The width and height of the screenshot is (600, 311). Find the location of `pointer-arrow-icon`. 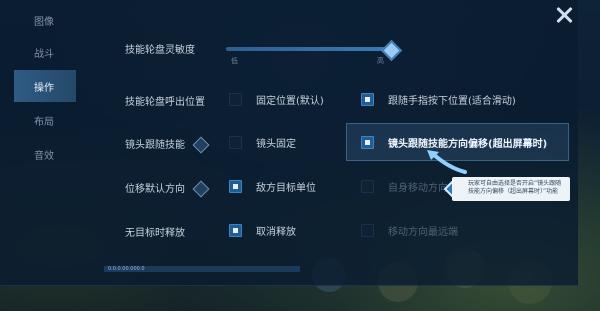

pointer-arrow-icon is located at coordinates (447, 162).